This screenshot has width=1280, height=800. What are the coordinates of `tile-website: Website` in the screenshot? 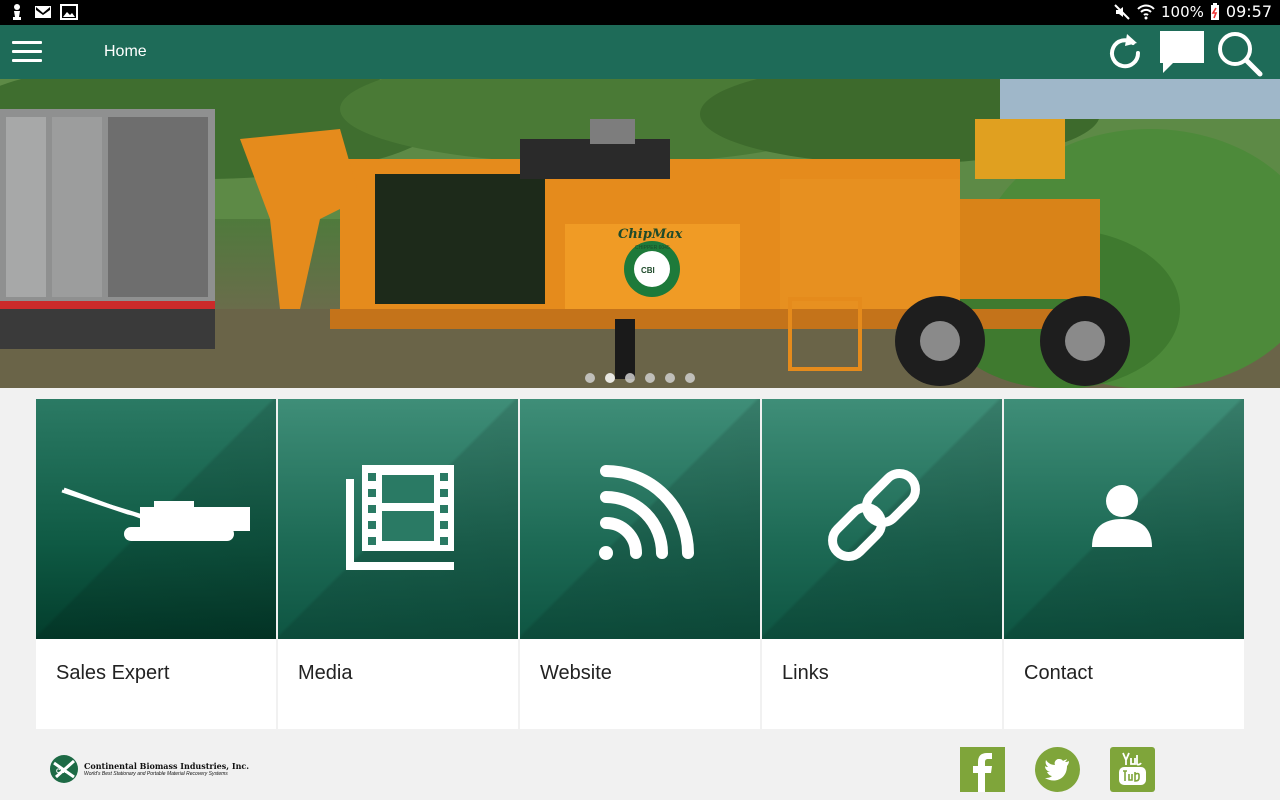 It's located at (640, 564).